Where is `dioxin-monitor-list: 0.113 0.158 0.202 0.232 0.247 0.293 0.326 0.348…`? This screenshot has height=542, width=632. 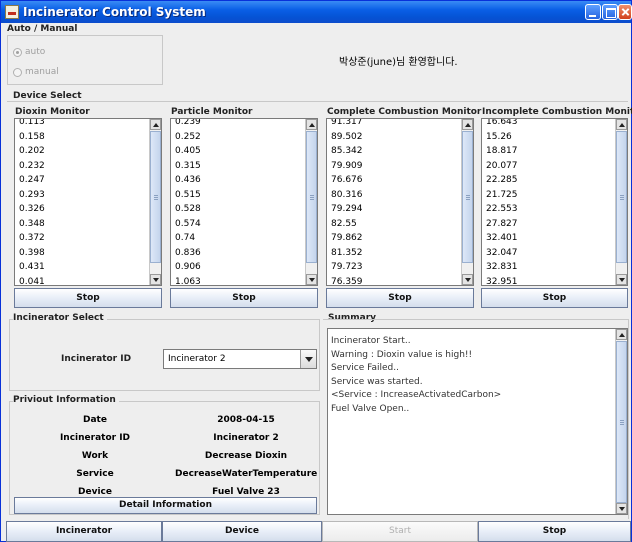
dioxin-monitor-list: 0.113 0.158 0.202 0.232 0.247 0.293 0.326 0.348… is located at coordinates (88, 202).